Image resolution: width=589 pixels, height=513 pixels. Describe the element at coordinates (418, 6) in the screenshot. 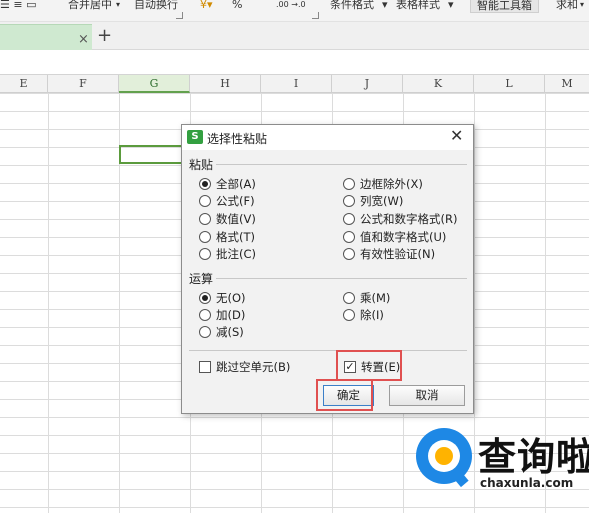

I see `table-style-button: 表格样式` at that location.